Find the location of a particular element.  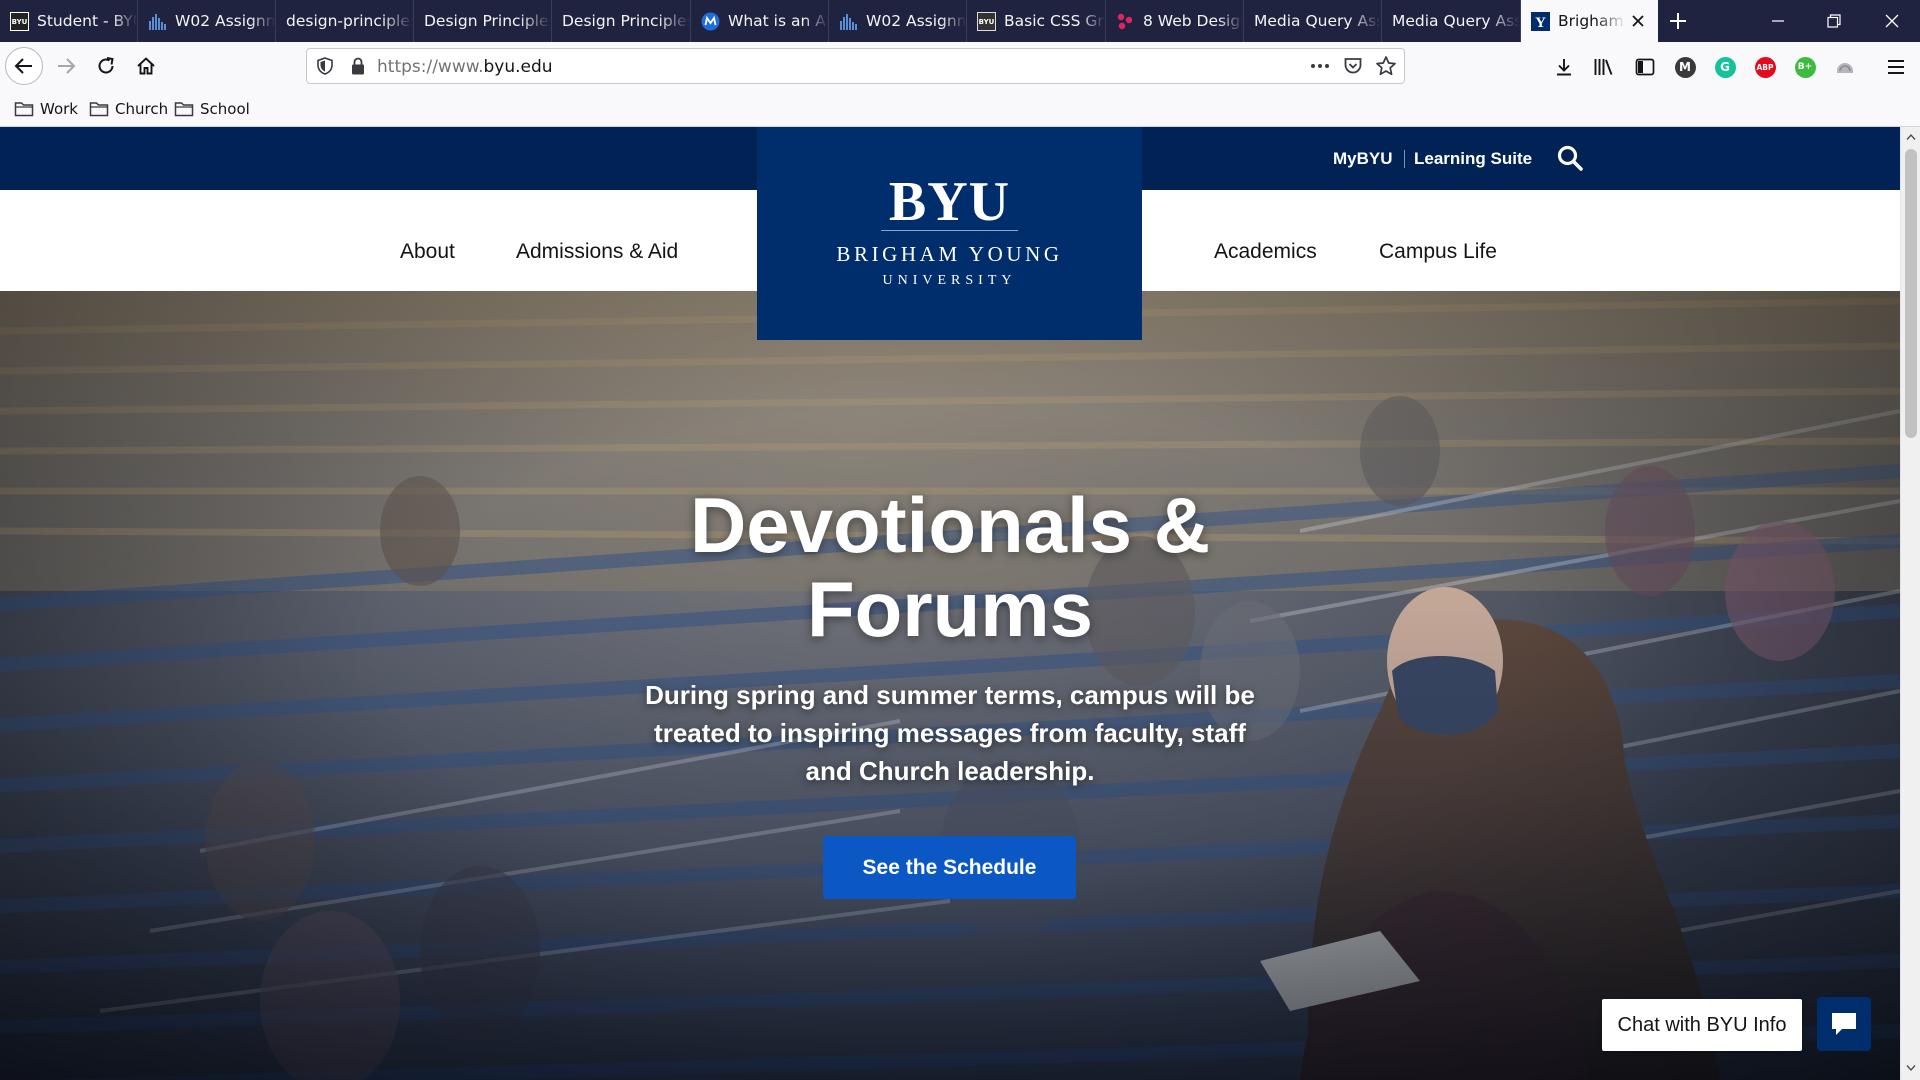

hamburger-menu-icon is located at coordinates (1896, 67).